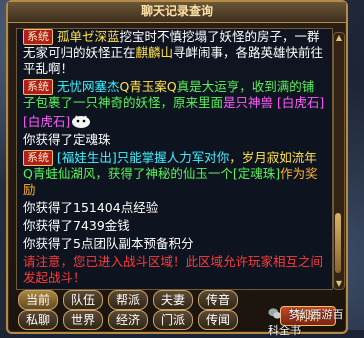  What do you see at coordinates (177, 12) in the screenshot?
I see `window-title: 聊天记录查询` at bounding box center [177, 12].